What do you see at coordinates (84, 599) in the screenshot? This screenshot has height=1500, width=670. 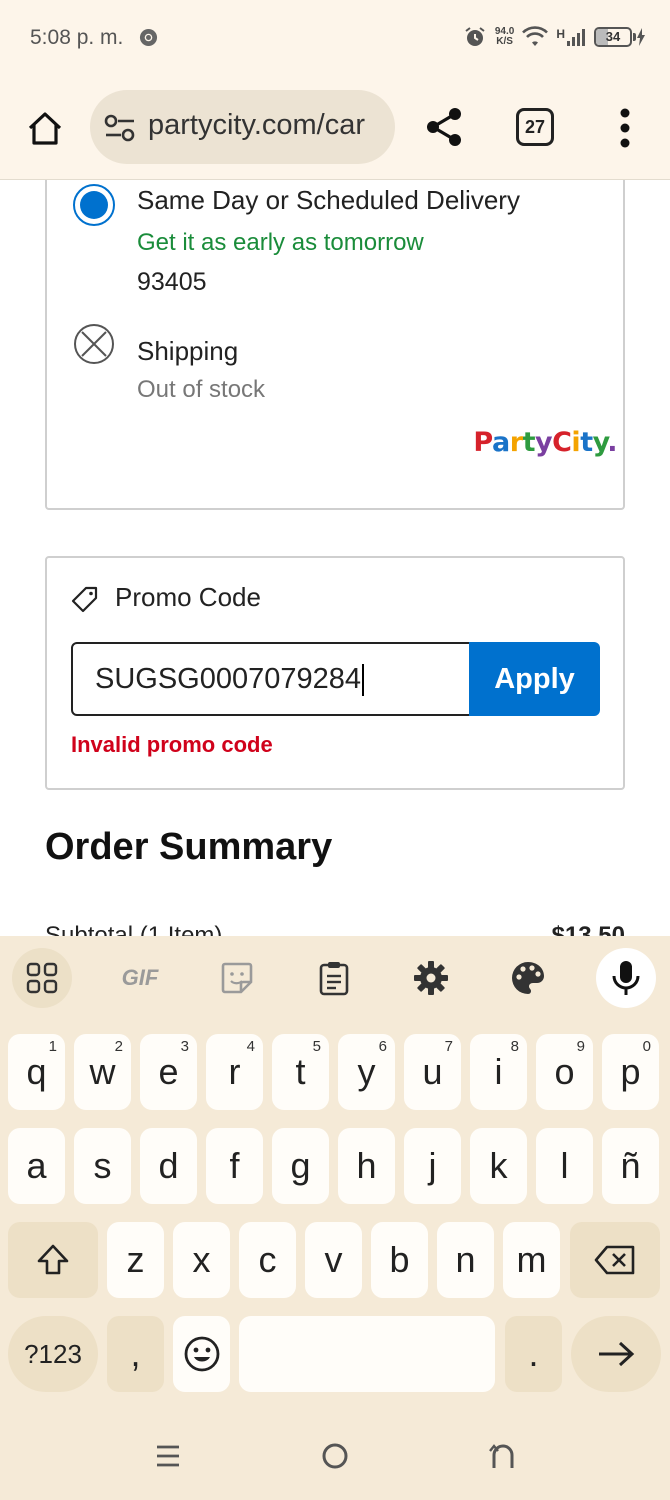 I see `tag-icon` at bounding box center [84, 599].